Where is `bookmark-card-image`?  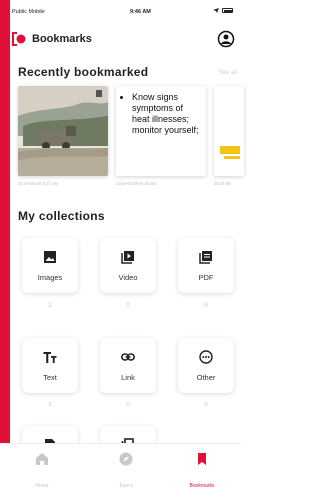
bookmark-card-image is located at coordinates (63, 131).